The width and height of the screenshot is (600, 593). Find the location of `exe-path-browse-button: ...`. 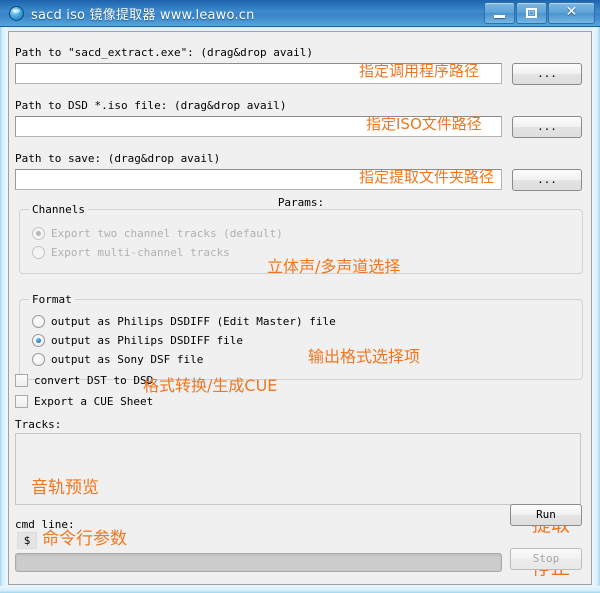

exe-path-browse-button: ... is located at coordinates (547, 74).